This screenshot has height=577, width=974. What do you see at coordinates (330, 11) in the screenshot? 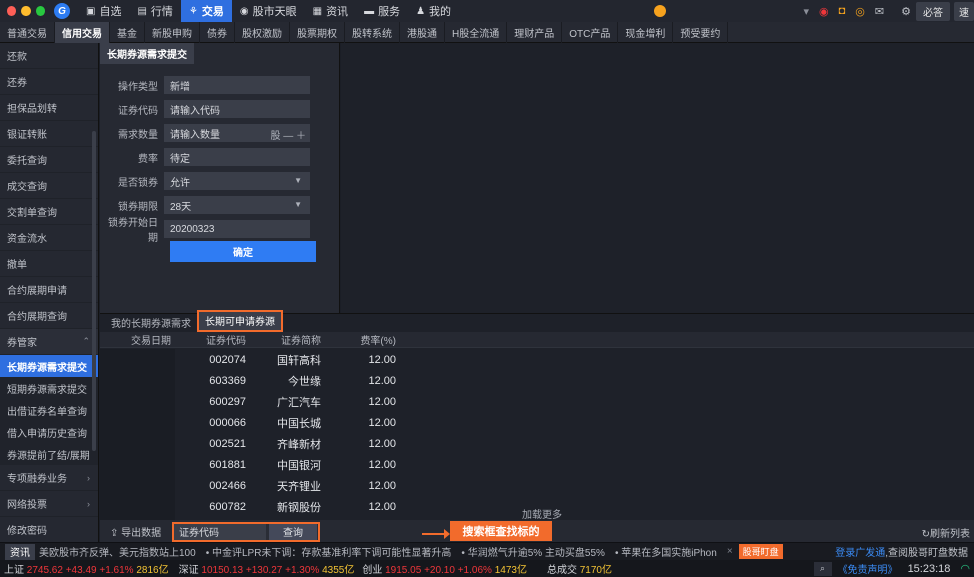
I see `nav-item-4: ▦ 资讯` at bounding box center [330, 11].